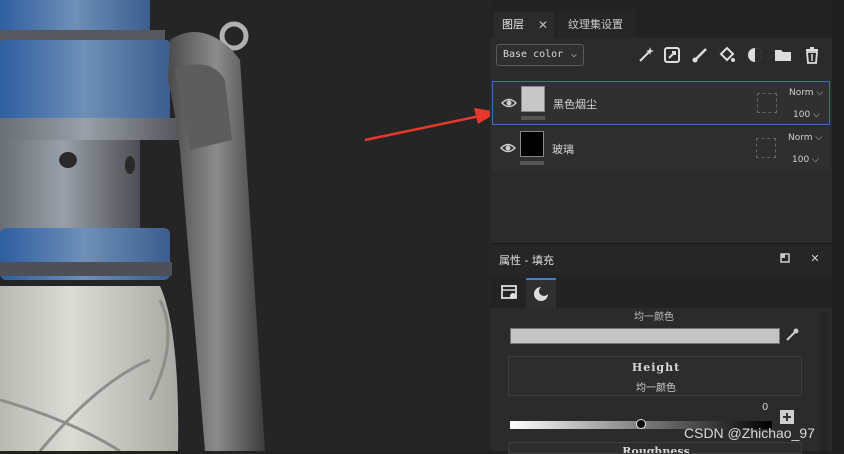 Image resolution: width=844 pixels, height=454 pixels. I want to click on properties-tabs, so click(661, 291).